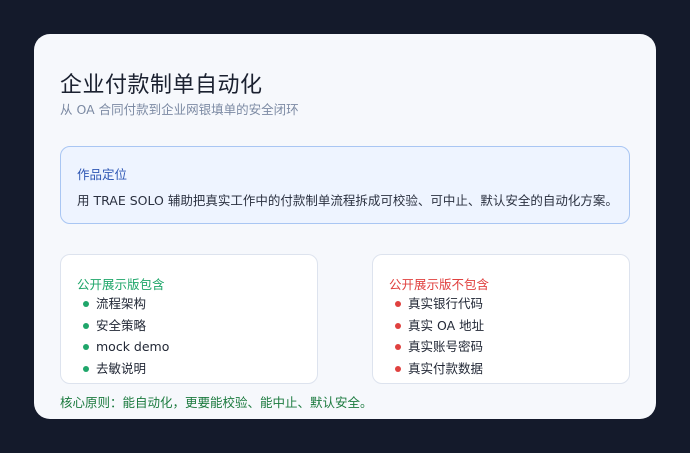 This screenshot has height=453, width=690. Describe the element at coordinates (216, 402) in the screenshot. I see `core-principle: 核心原则：能自动化，更要能校验、能中止、默认安全。` at that location.